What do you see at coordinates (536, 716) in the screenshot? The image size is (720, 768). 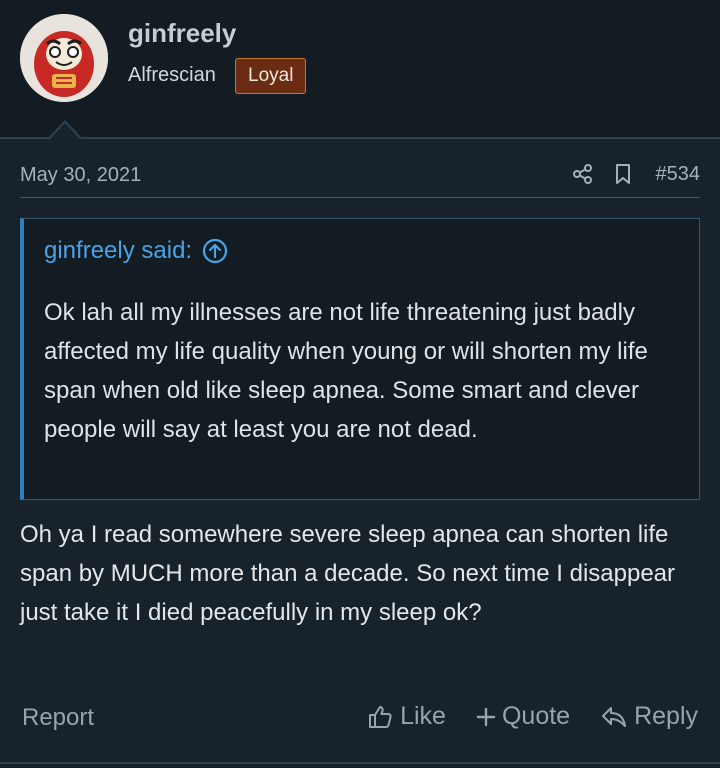 I see `quote-label: Quote` at bounding box center [536, 716].